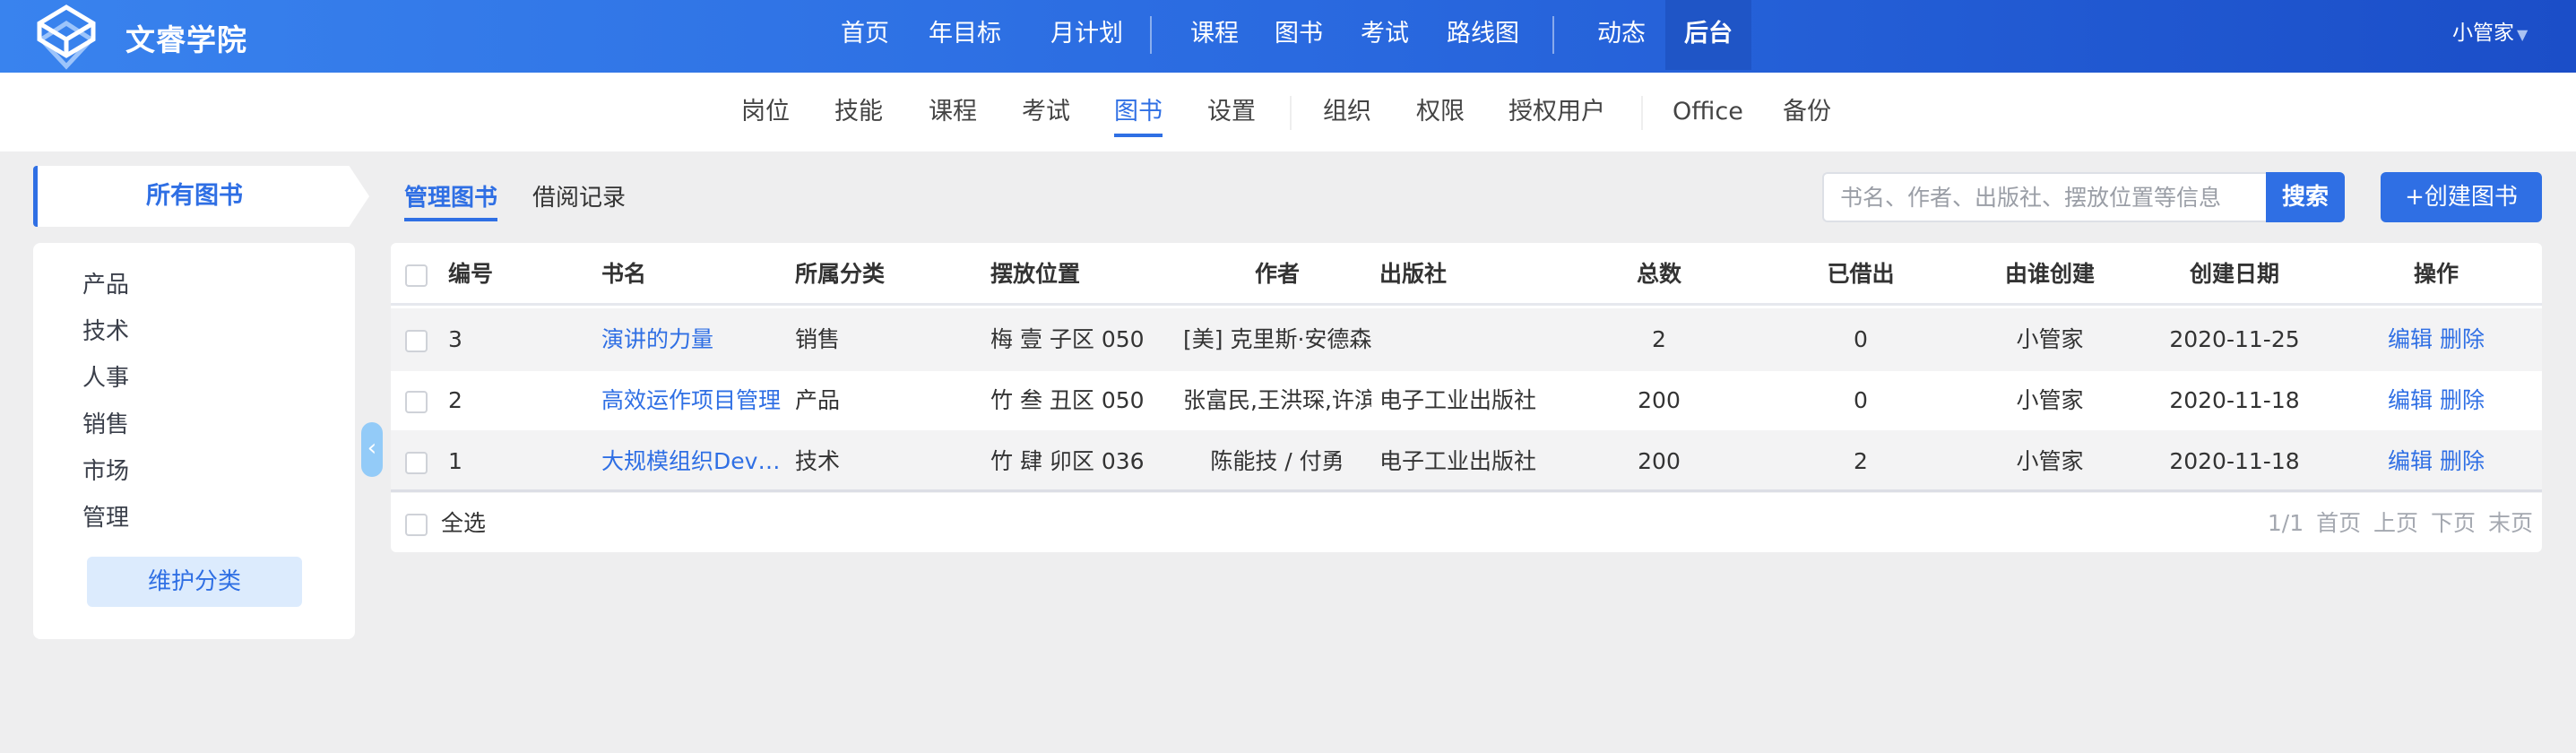 This screenshot has height=753, width=2576. Describe the element at coordinates (194, 441) in the screenshot. I see `category-list: 产品 技术 人事 销售 市场 管理 维护分类` at that location.